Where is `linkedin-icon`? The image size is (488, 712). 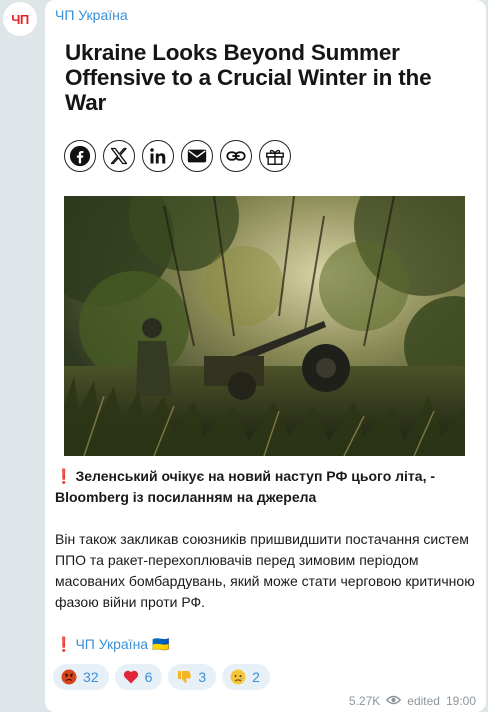
linkedin-icon is located at coordinates (158, 156).